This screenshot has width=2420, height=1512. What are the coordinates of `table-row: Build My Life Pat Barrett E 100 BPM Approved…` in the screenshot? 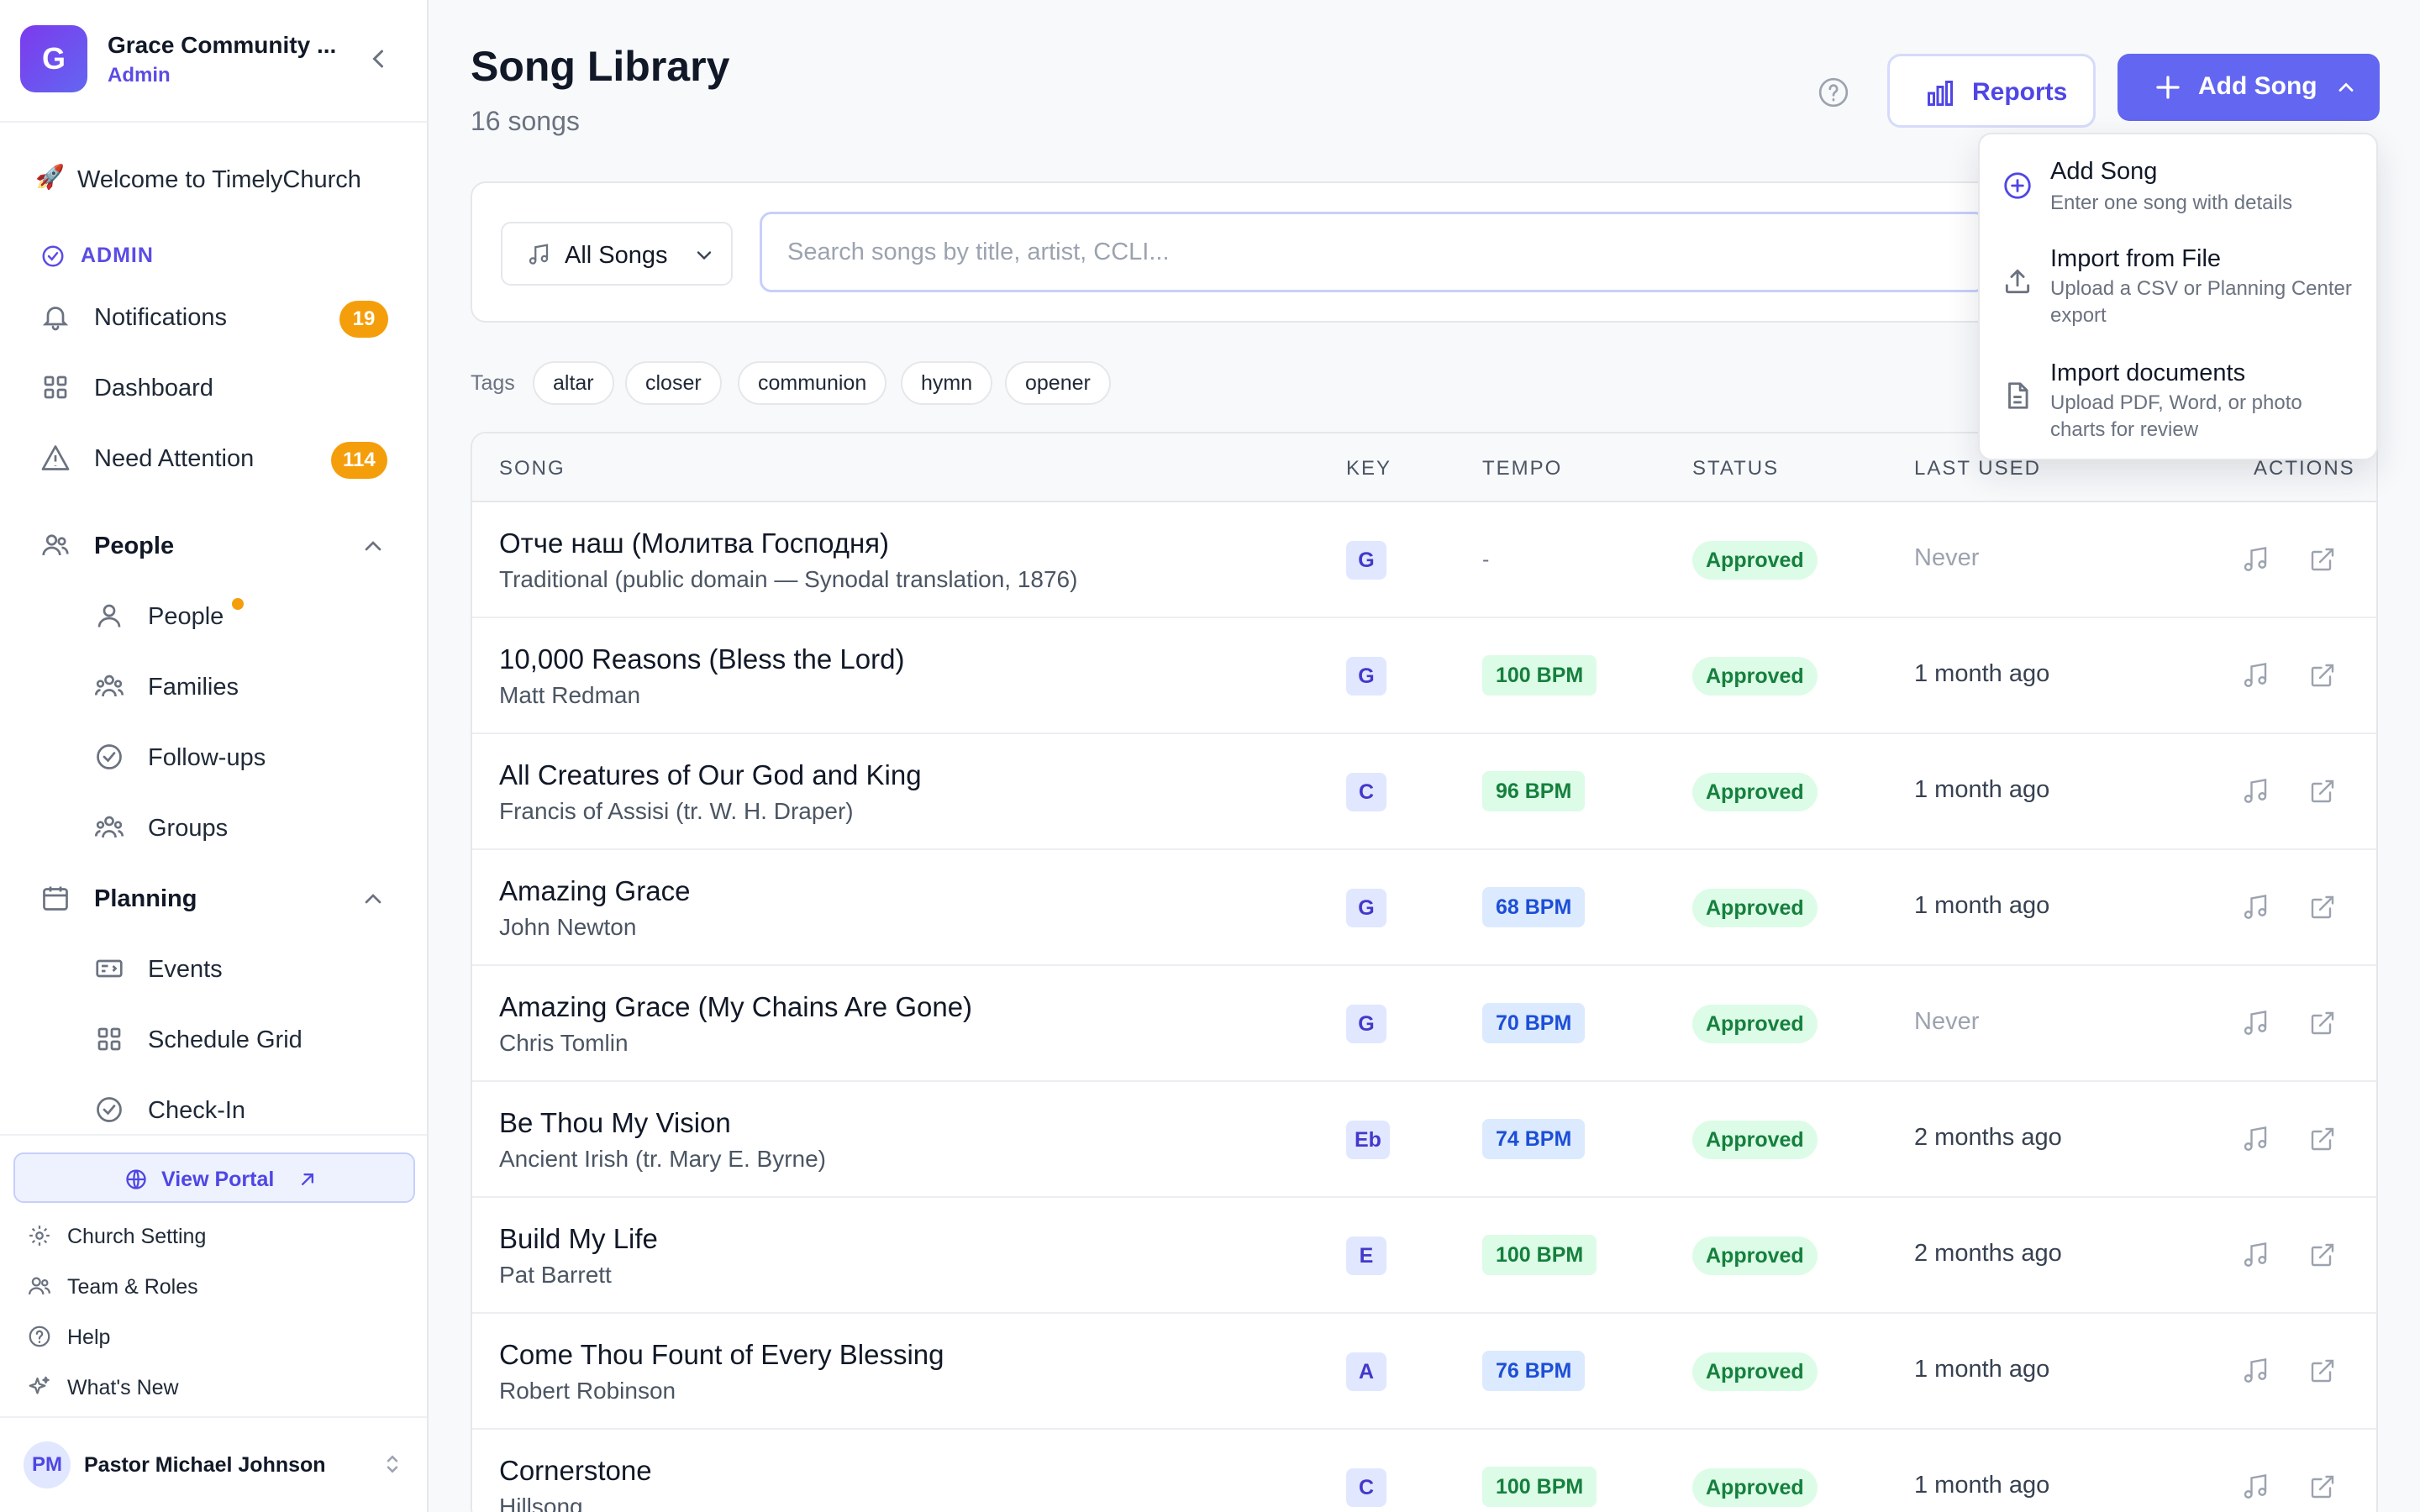 It's located at (1424, 1256).